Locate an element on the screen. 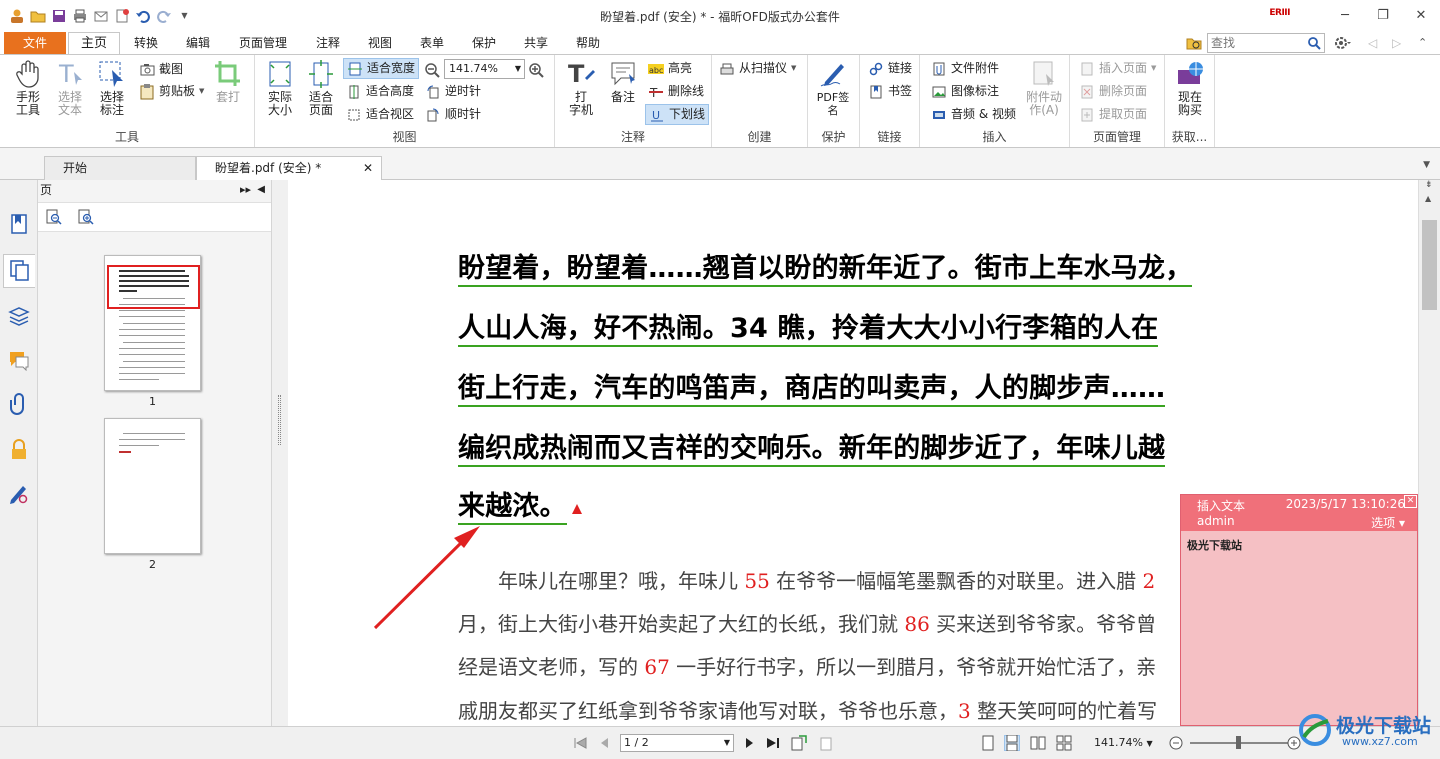 The height and width of the screenshot is (759, 1440). rotate-ccw-button: 逆时针 is located at coordinates (453, 91).